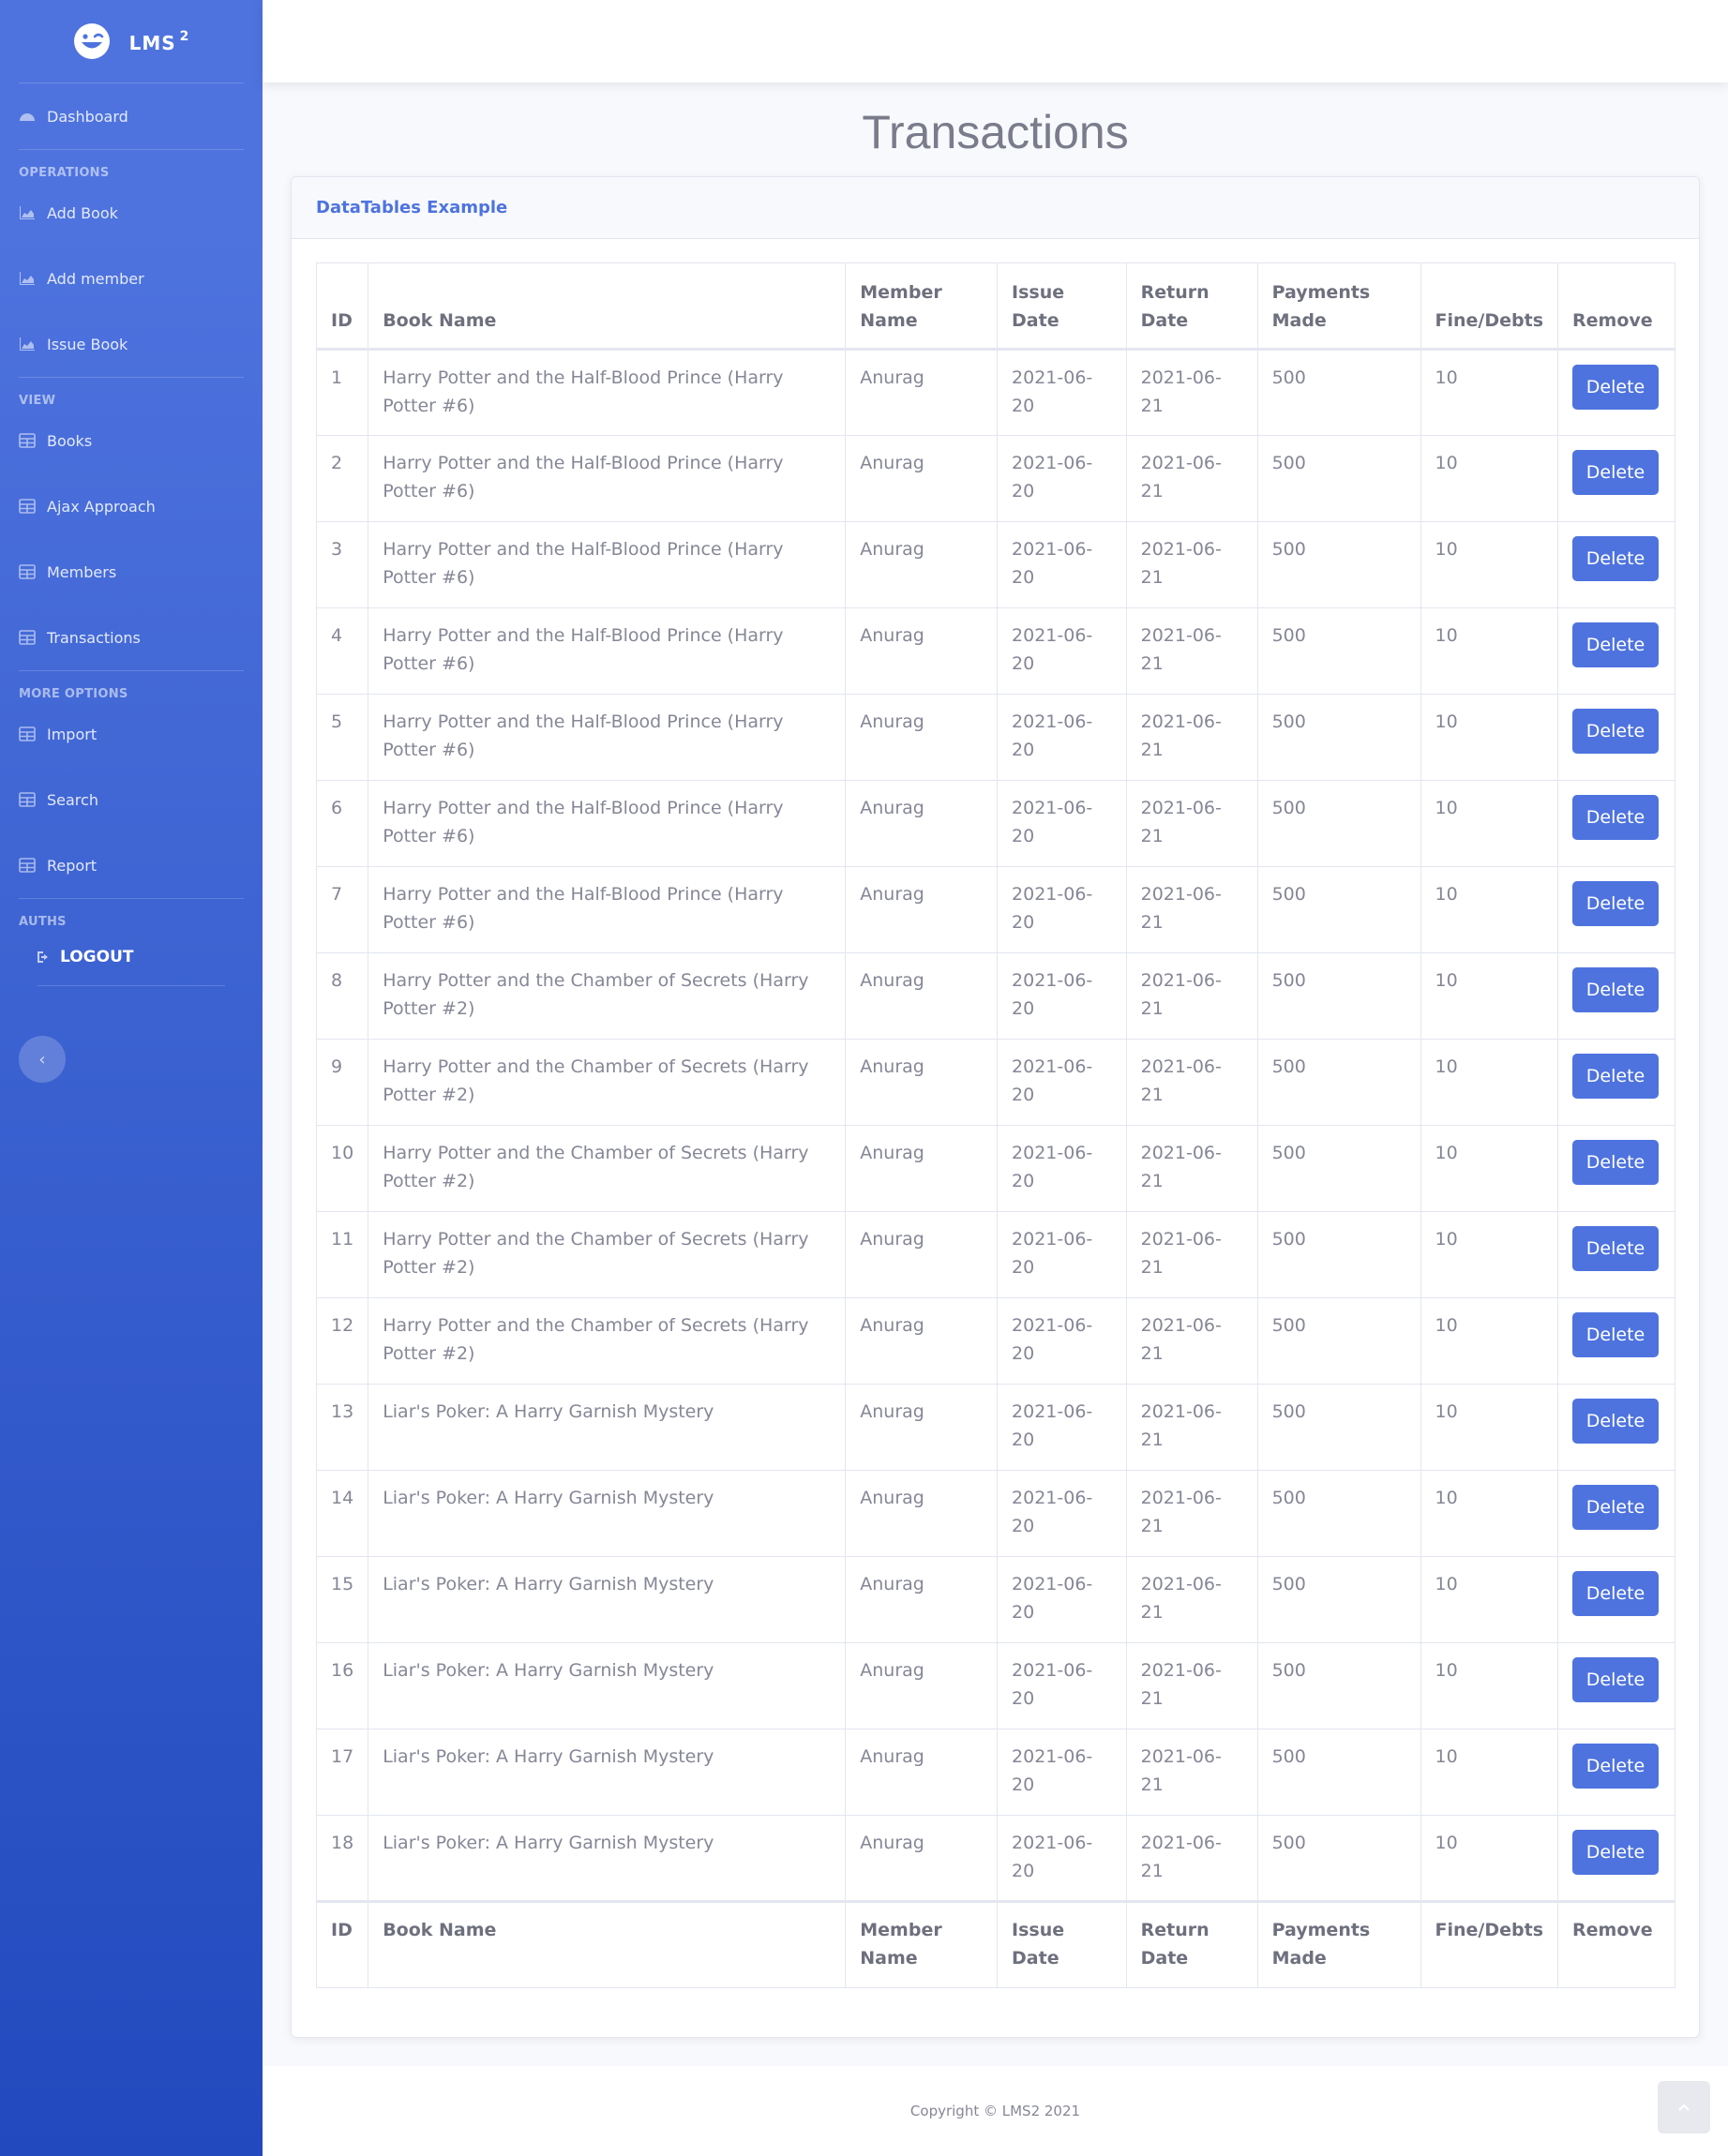  What do you see at coordinates (131, 800) in the screenshot?
I see `sidebar-item-search: Search` at bounding box center [131, 800].